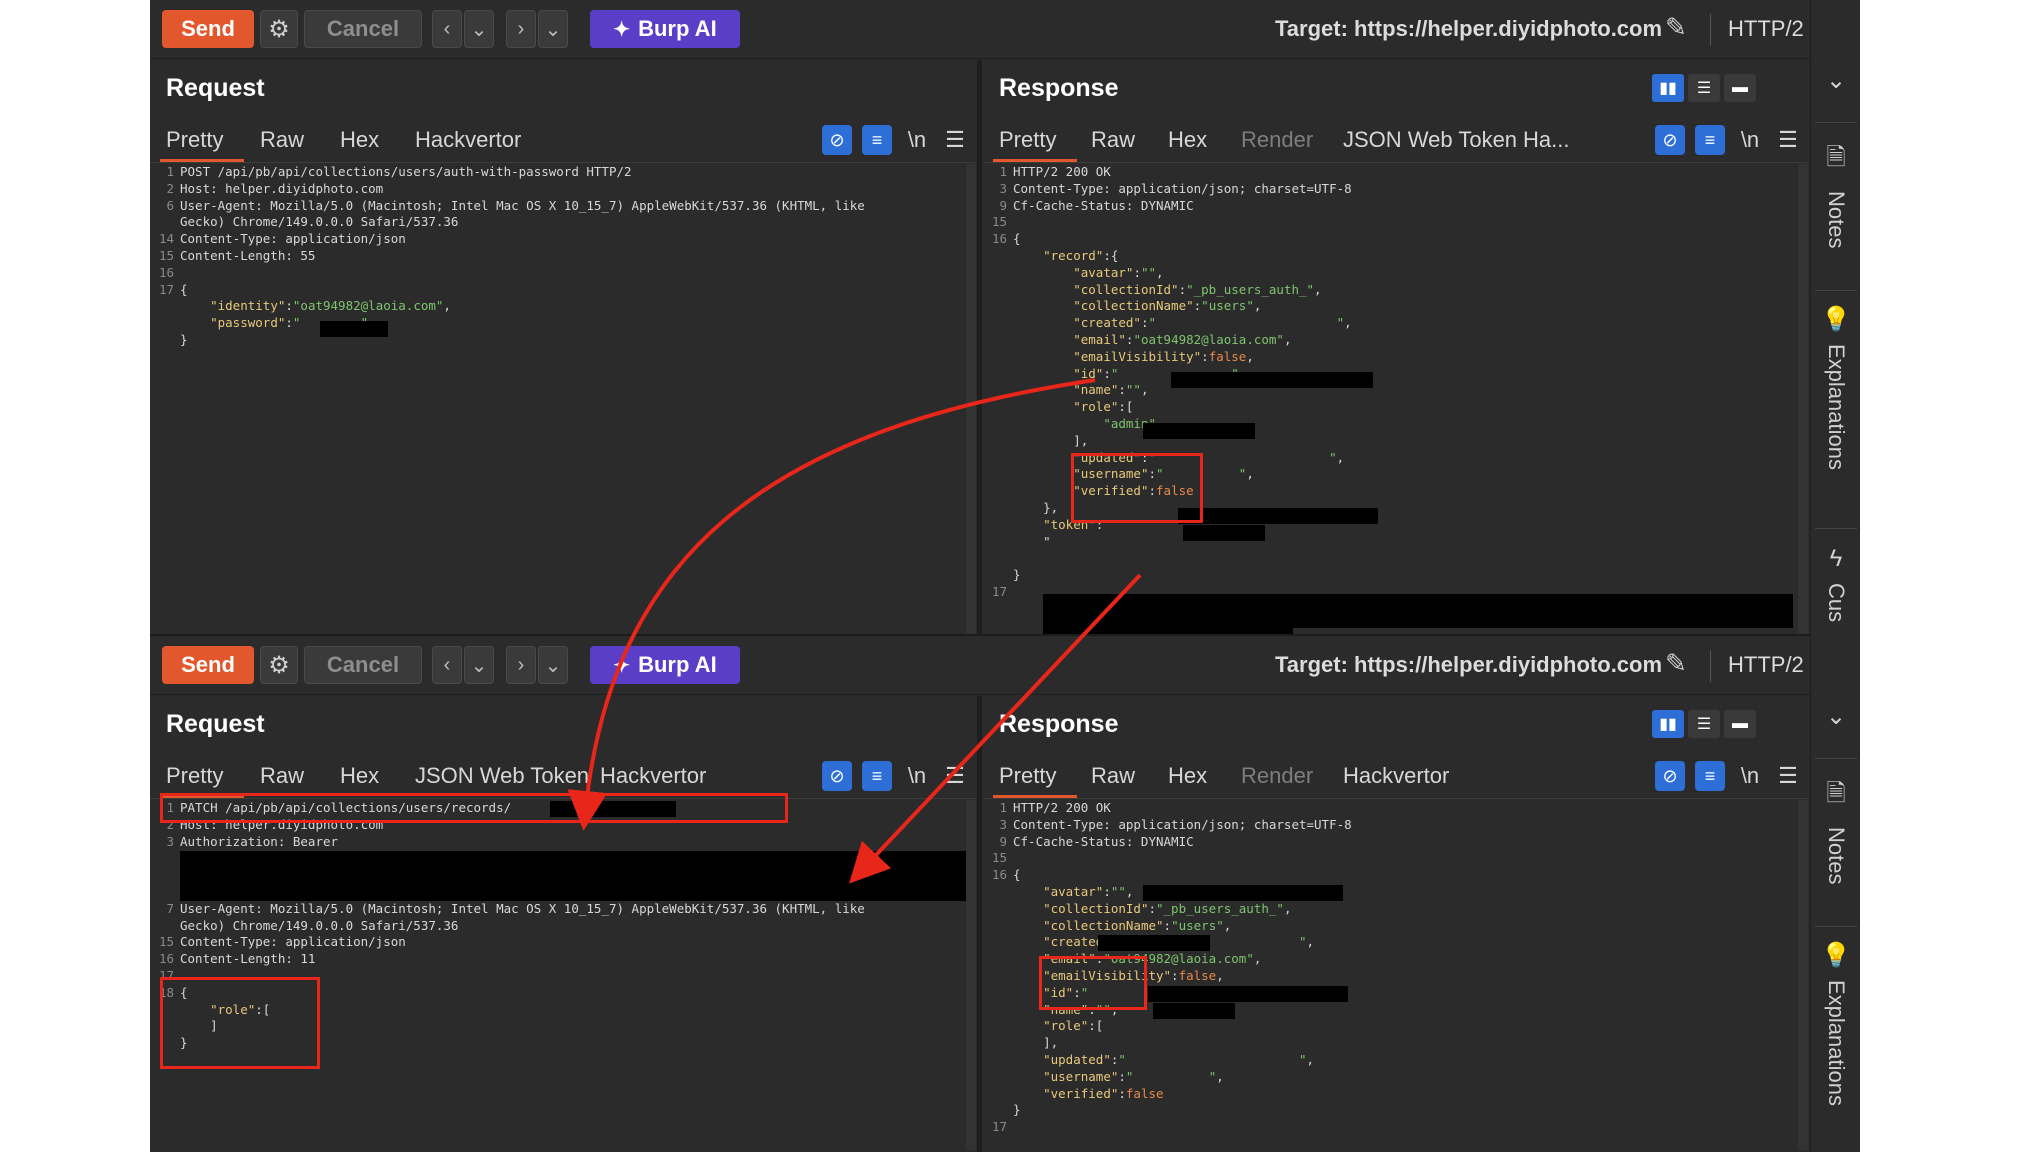 This screenshot has height=1152, width=2027. What do you see at coordinates (1395, 357) in the screenshot?
I see `code-line: "emailVisibility":false,` at bounding box center [1395, 357].